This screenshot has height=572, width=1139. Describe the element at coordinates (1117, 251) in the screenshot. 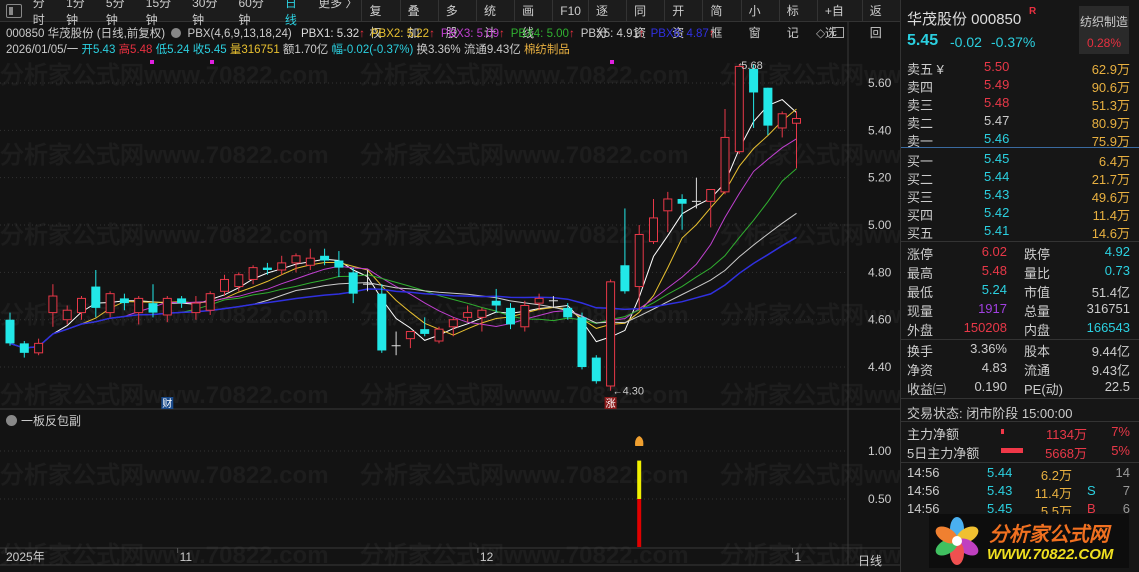

I see `stat-value: 4.92` at that location.